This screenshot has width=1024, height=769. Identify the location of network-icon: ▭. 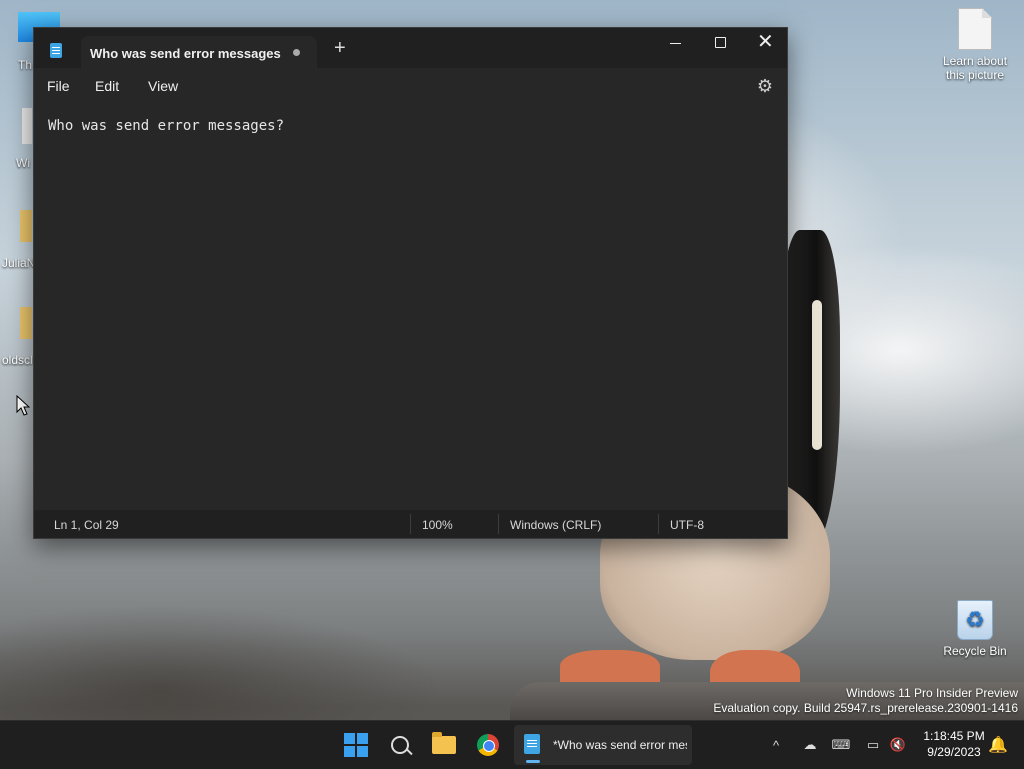
(873, 744).